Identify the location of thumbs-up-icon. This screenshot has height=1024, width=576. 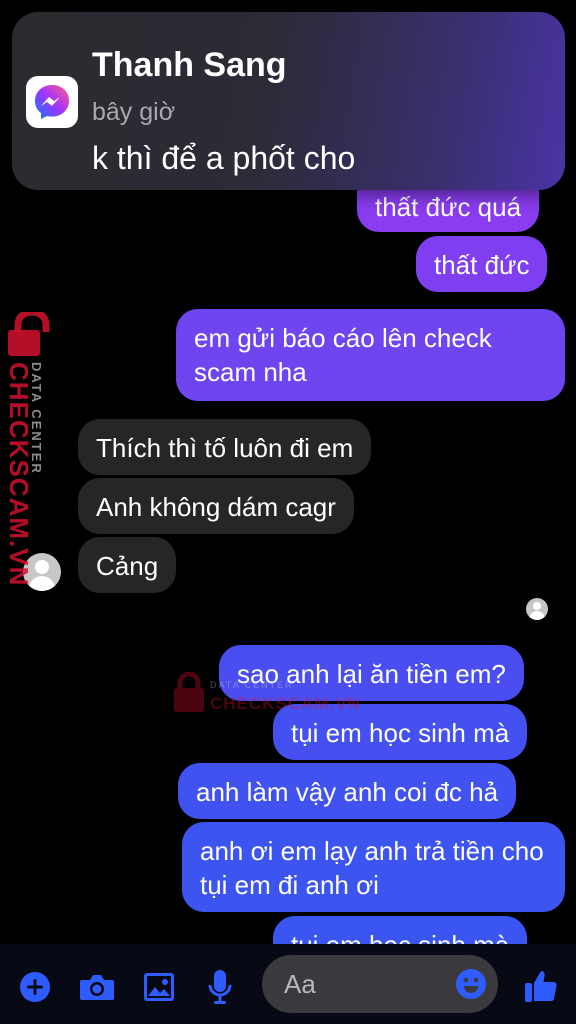
(541, 986).